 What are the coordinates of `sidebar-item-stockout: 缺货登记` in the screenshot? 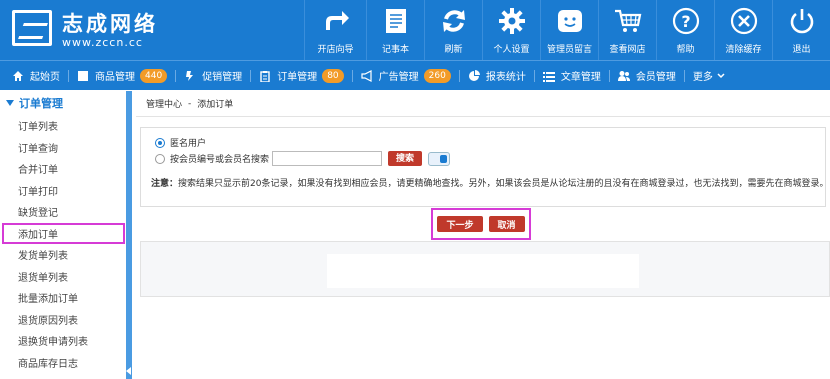 It's located at (64, 212).